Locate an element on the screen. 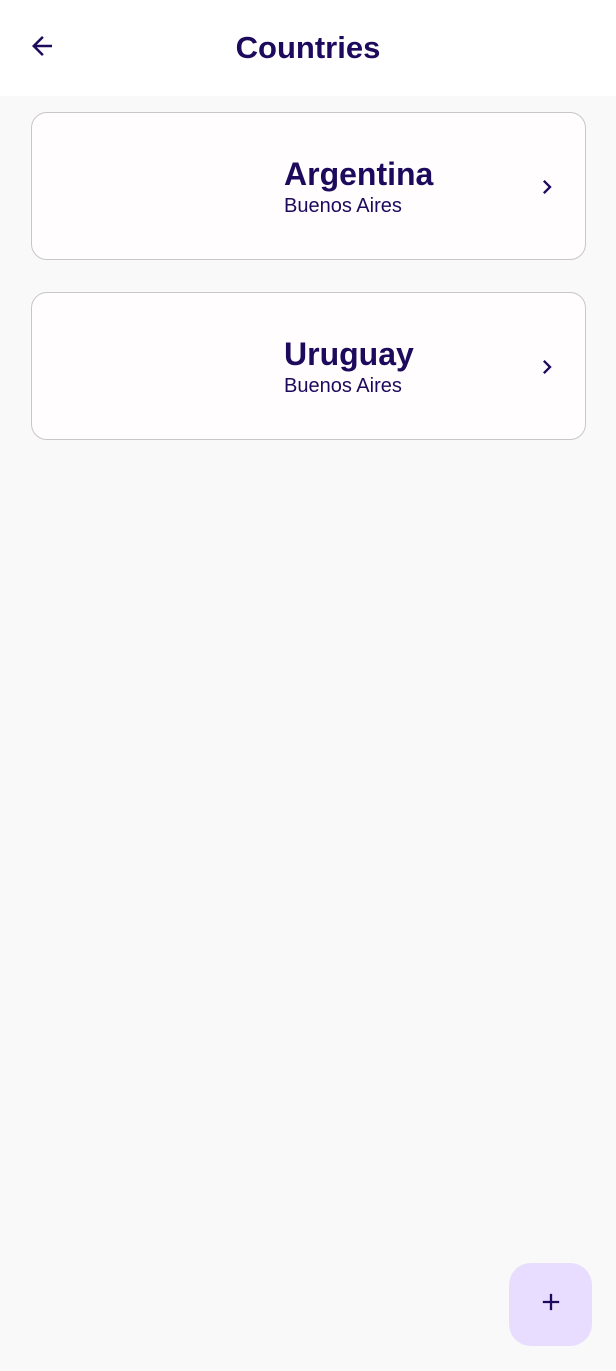 The image size is (616, 1371). country-card-uruguay: Uruguay Buenos Aires is located at coordinates (308, 366).